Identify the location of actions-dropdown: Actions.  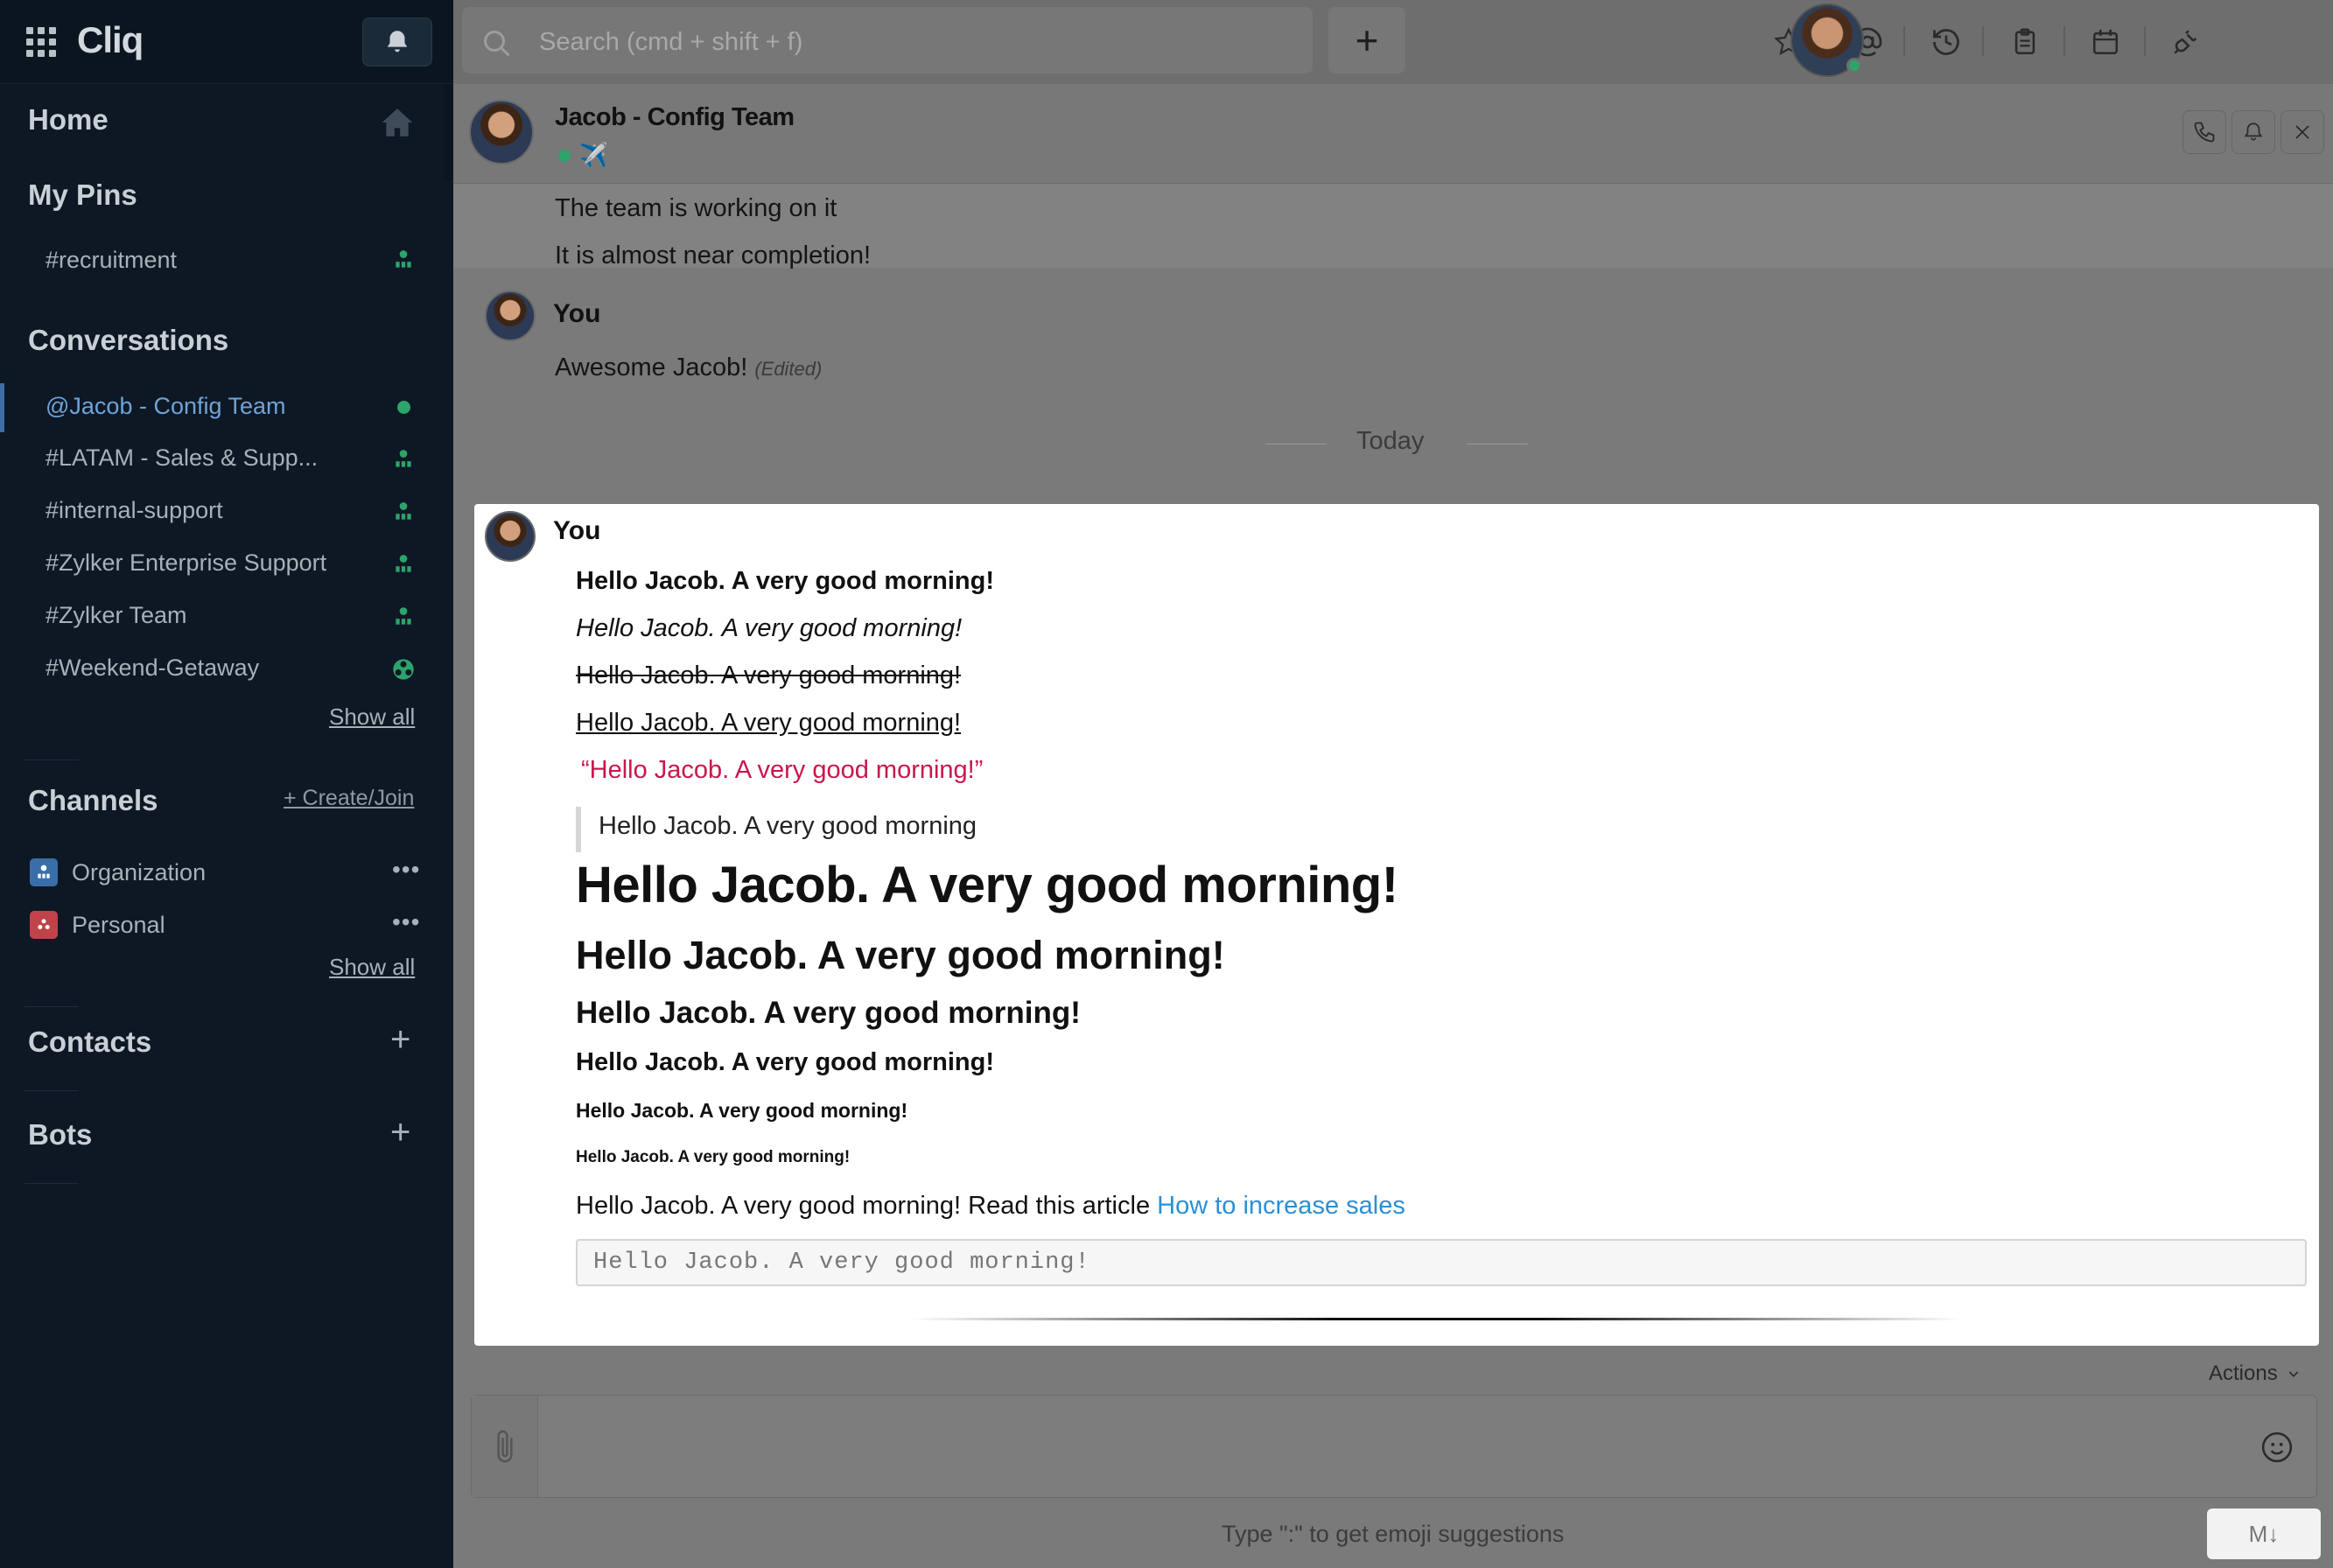
(2255, 1374).